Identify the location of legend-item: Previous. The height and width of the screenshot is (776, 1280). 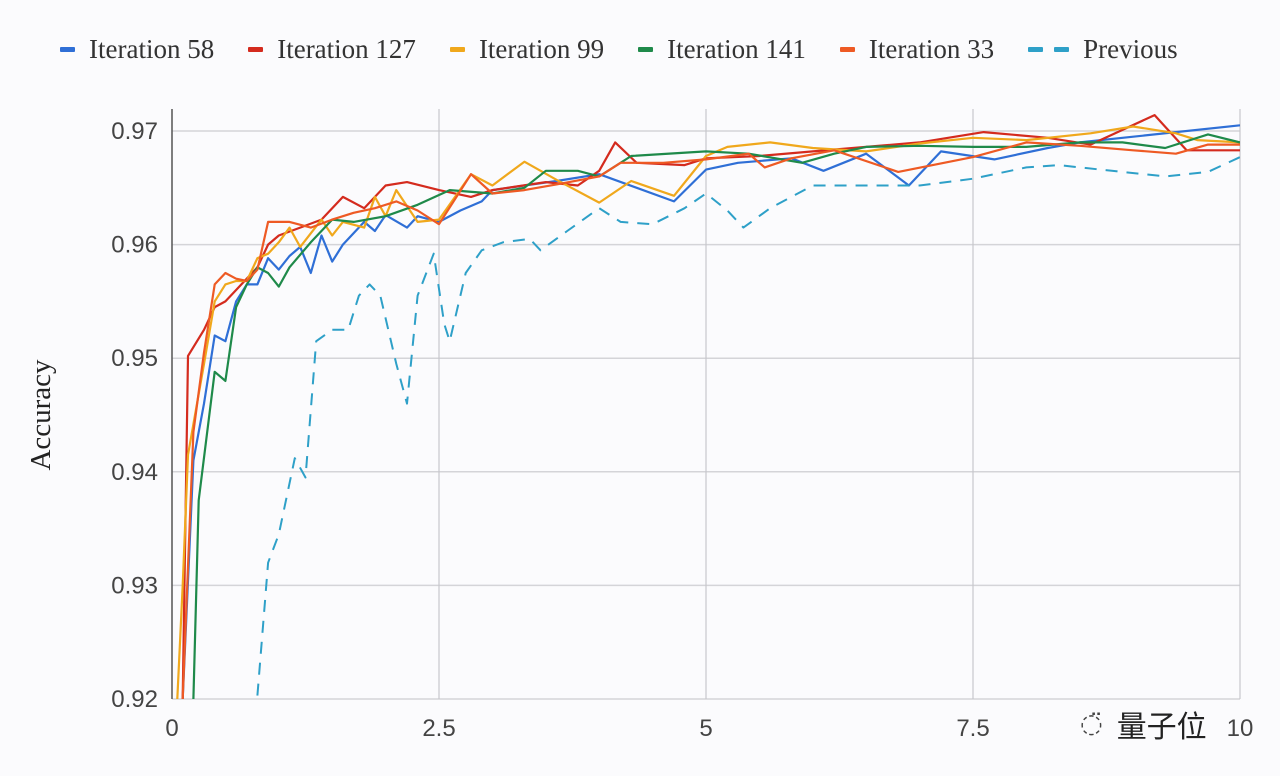
(1103, 49).